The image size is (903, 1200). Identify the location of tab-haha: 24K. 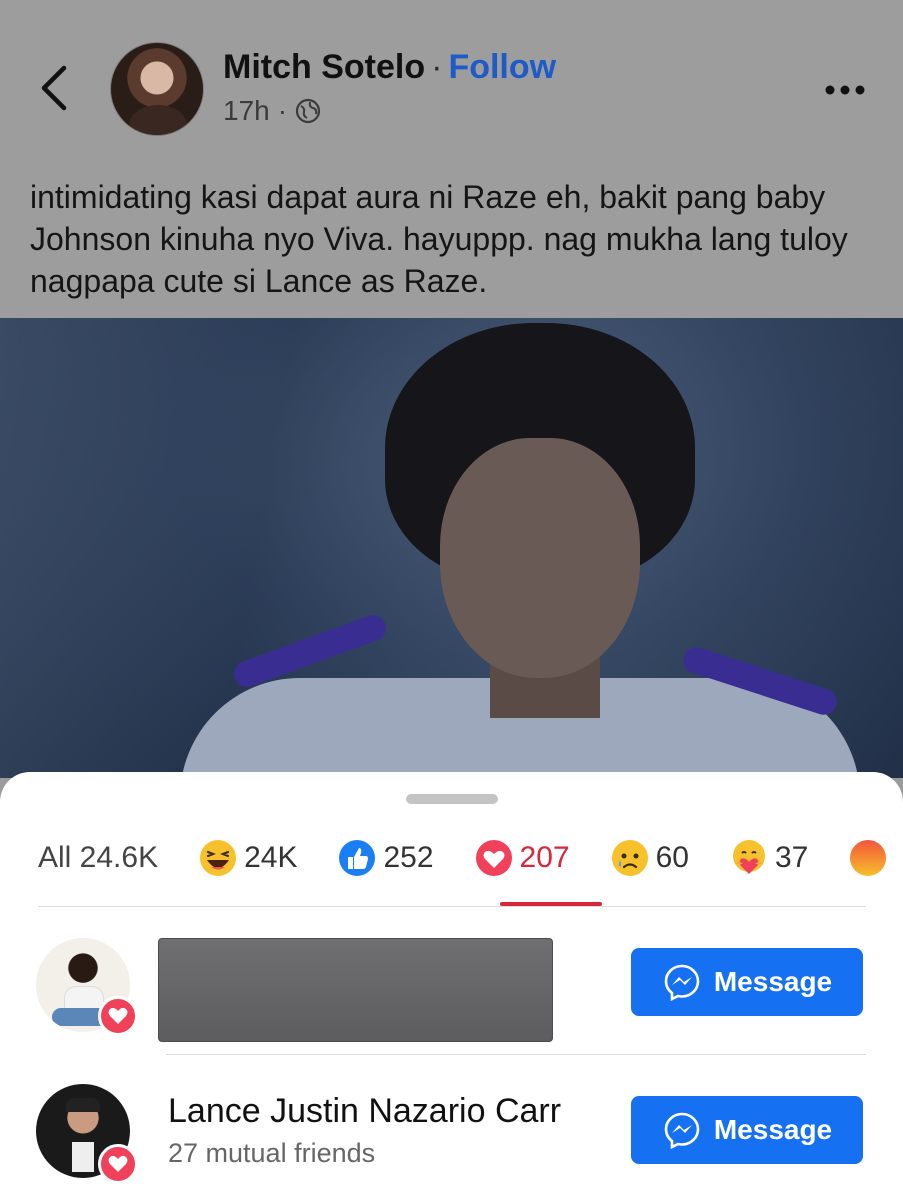
(247, 858).